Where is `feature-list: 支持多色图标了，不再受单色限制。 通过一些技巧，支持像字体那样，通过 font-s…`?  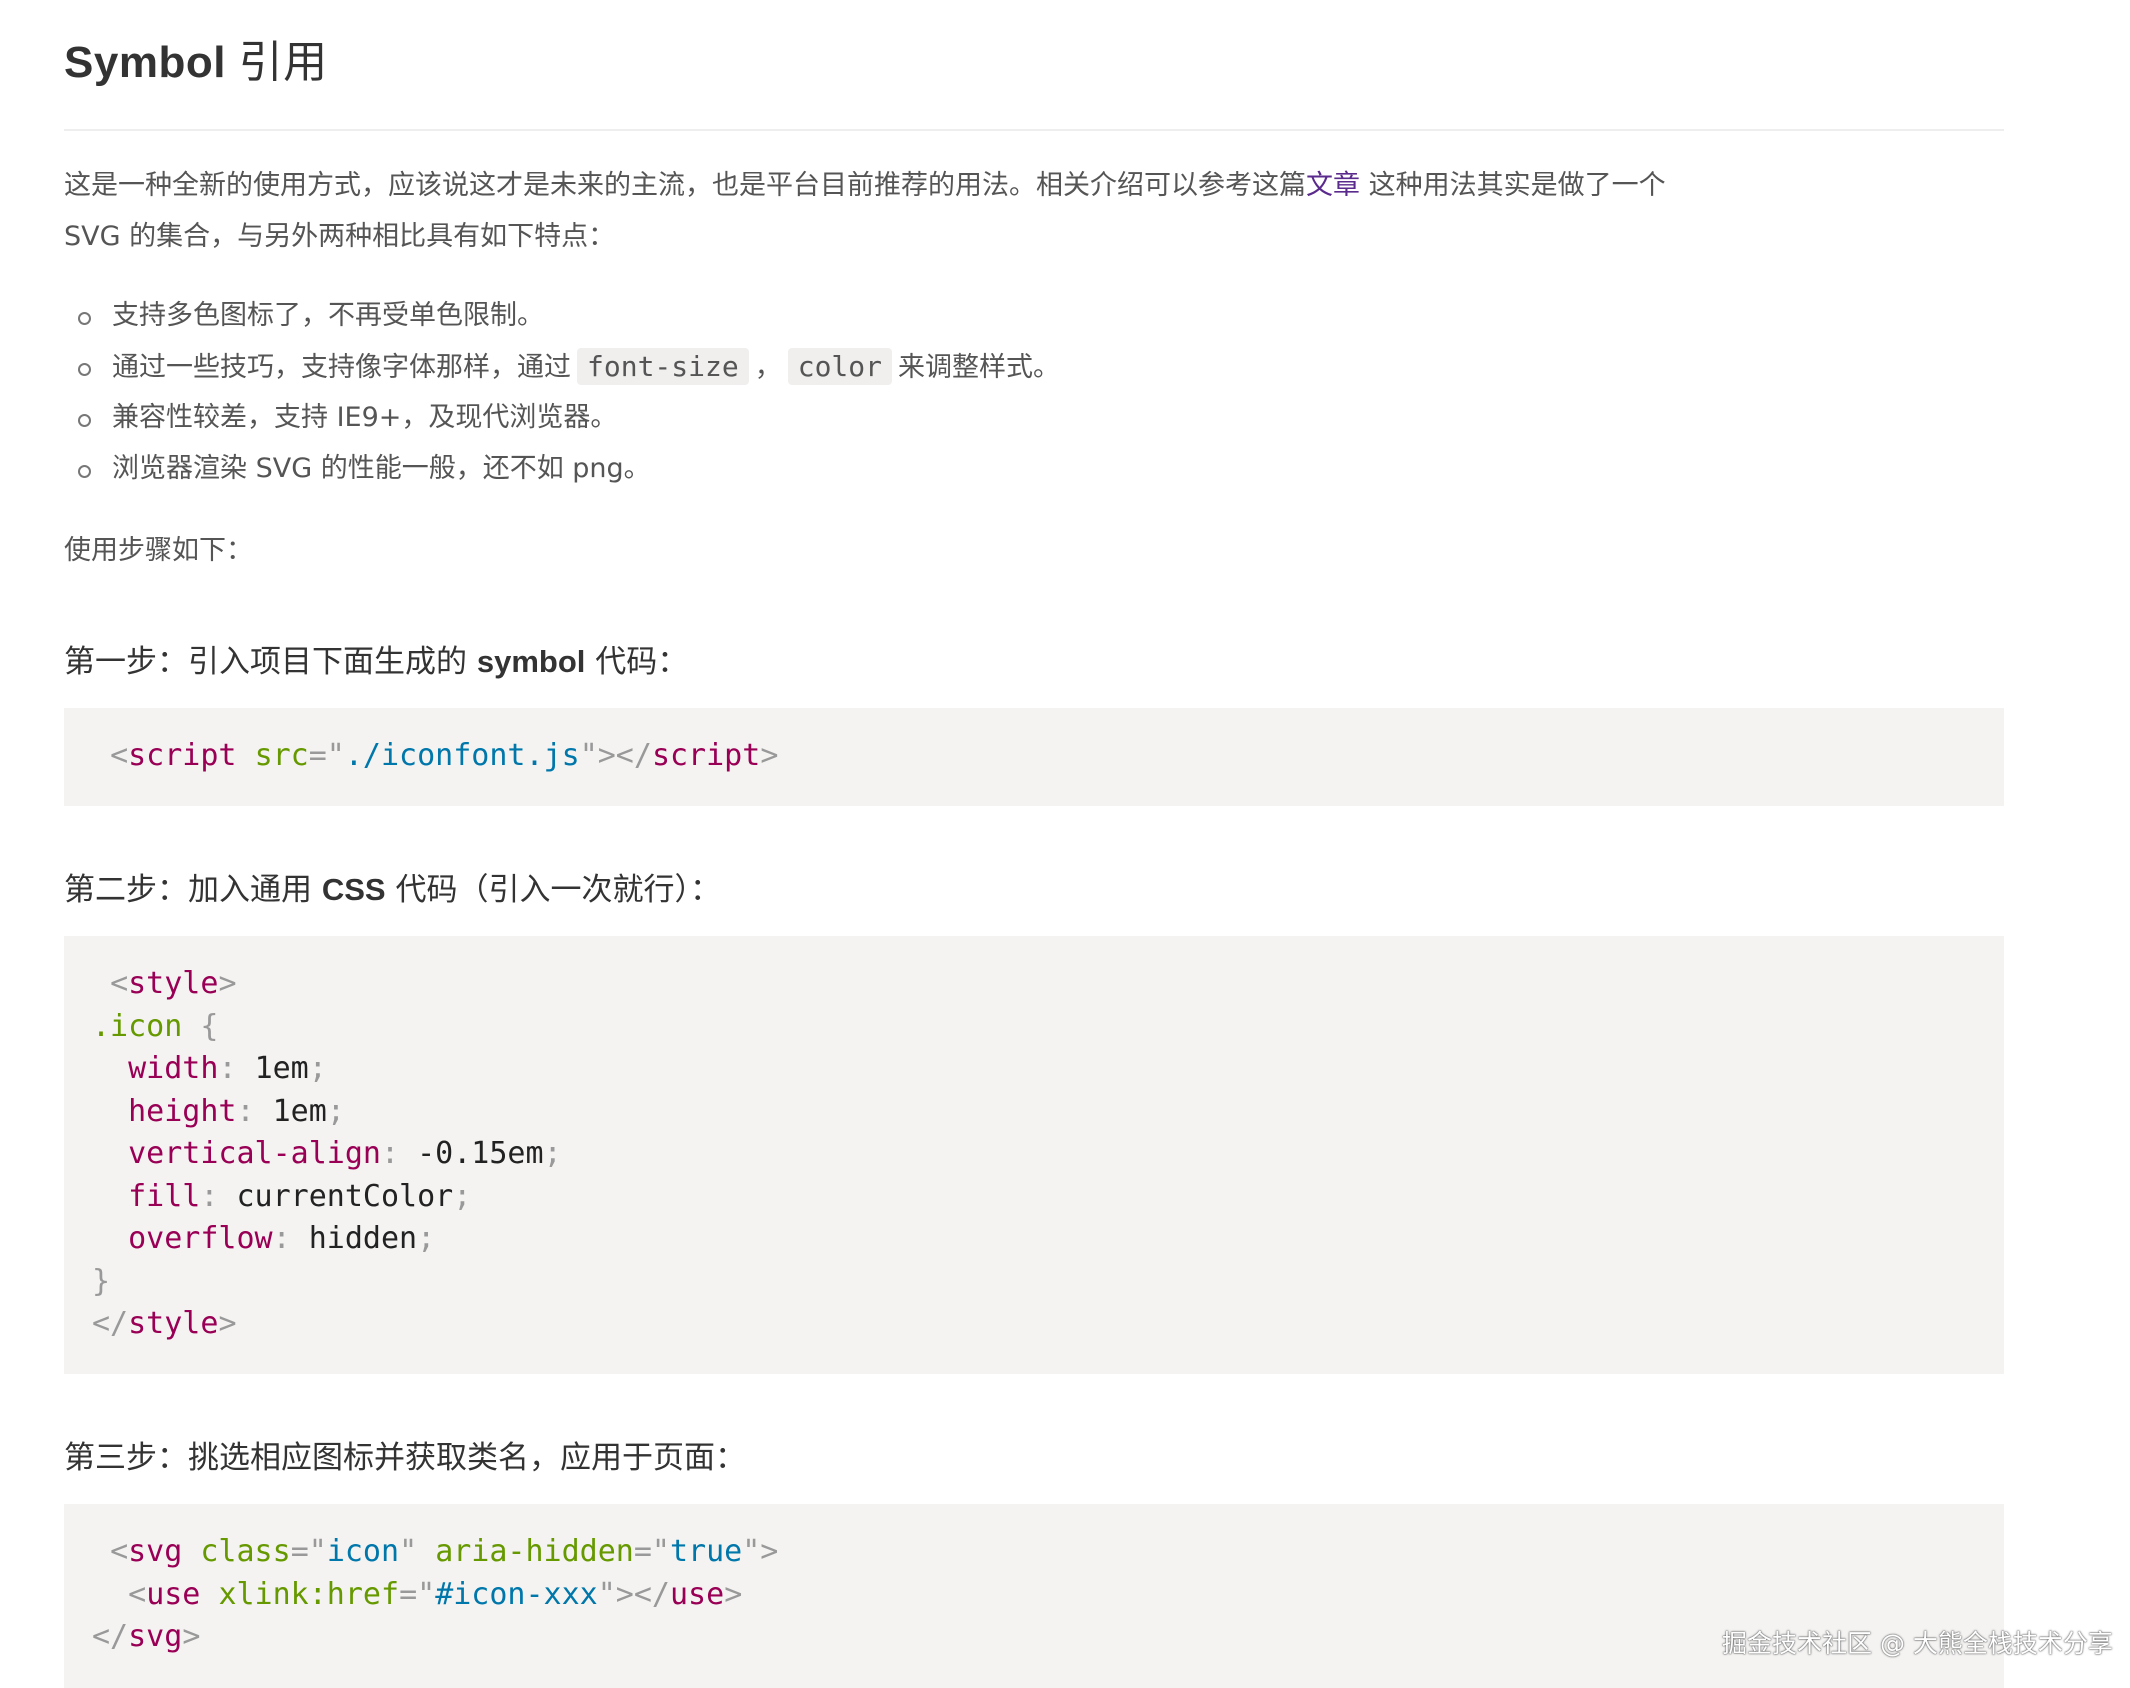
feature-list: 支持多色图标了，不再受单色限制。 通过一些技巧，支持像字体那样，通过 font-s… is located at coordinates (562, 392).